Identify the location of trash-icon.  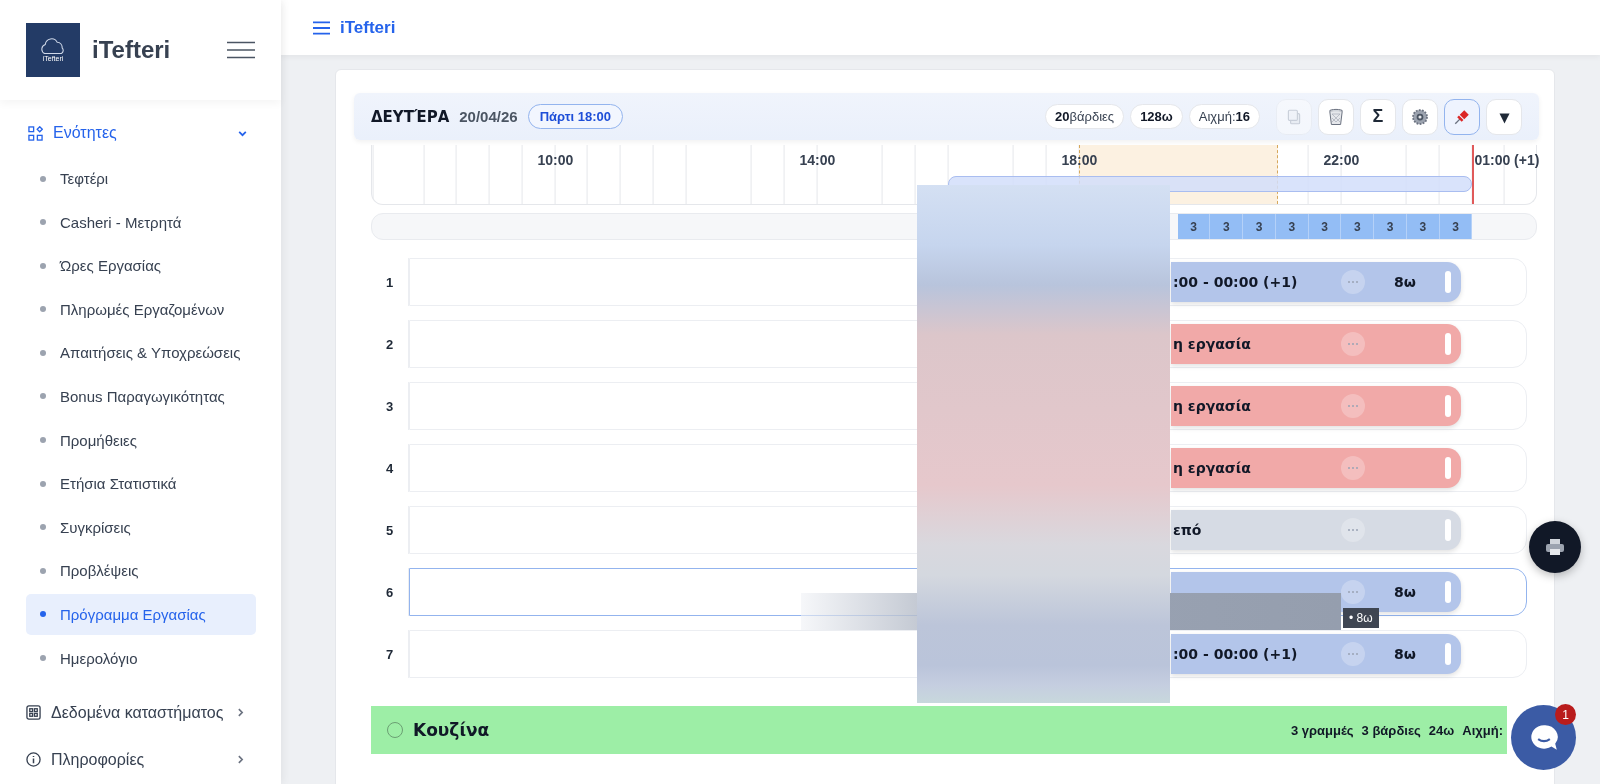
(1336, 116).